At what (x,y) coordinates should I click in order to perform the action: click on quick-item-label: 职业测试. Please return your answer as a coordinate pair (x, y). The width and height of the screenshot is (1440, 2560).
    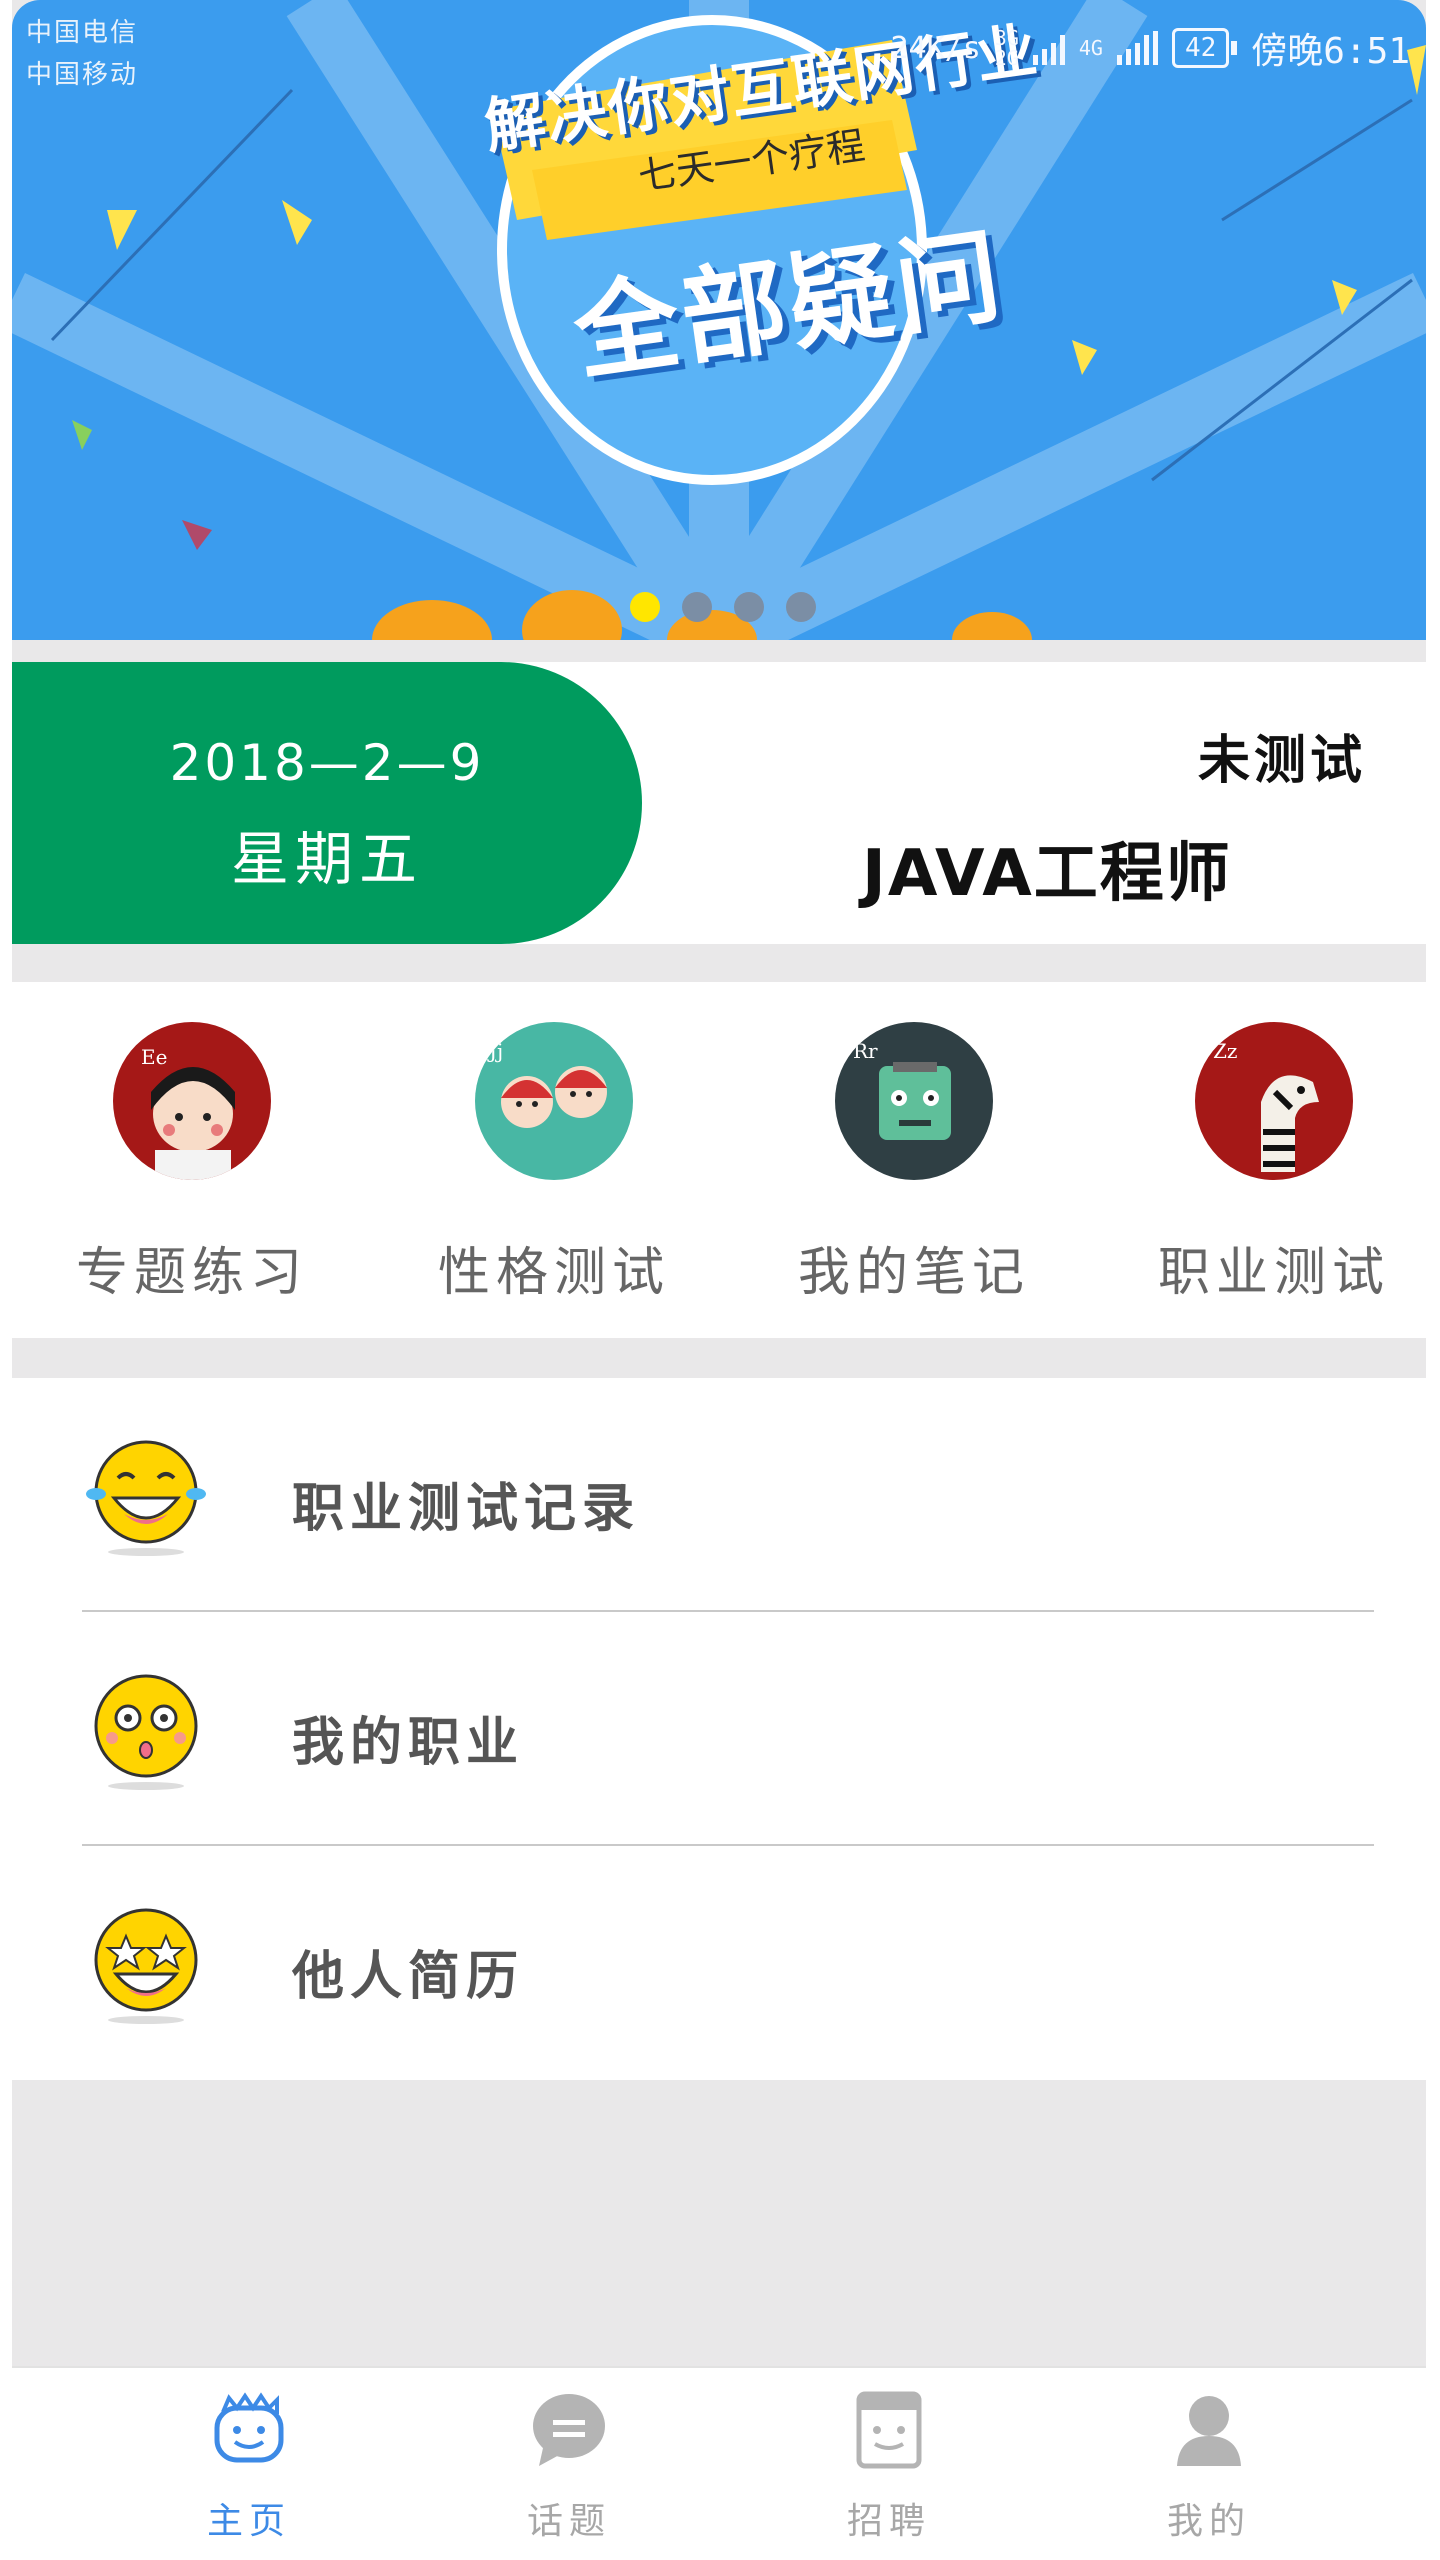
    Looking at the image, I should click on (1273, 1273).